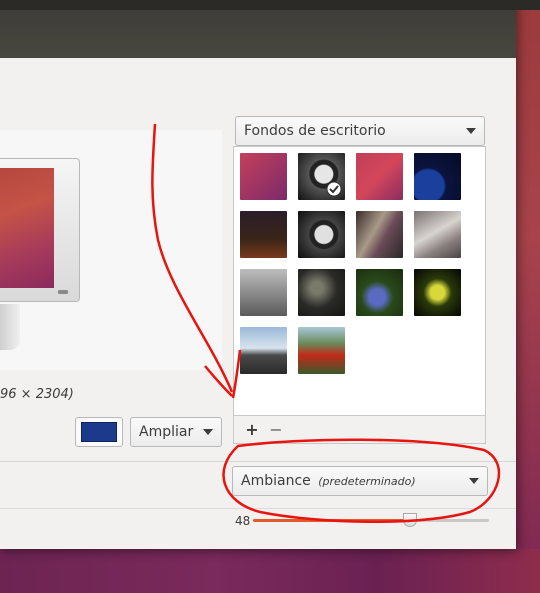 Image resolution: width=540 pixels, height=593 pixels. Describe the element at coordinates (236, 374) in the screenshot. I see `annotation-arrow-head-right` at that location.